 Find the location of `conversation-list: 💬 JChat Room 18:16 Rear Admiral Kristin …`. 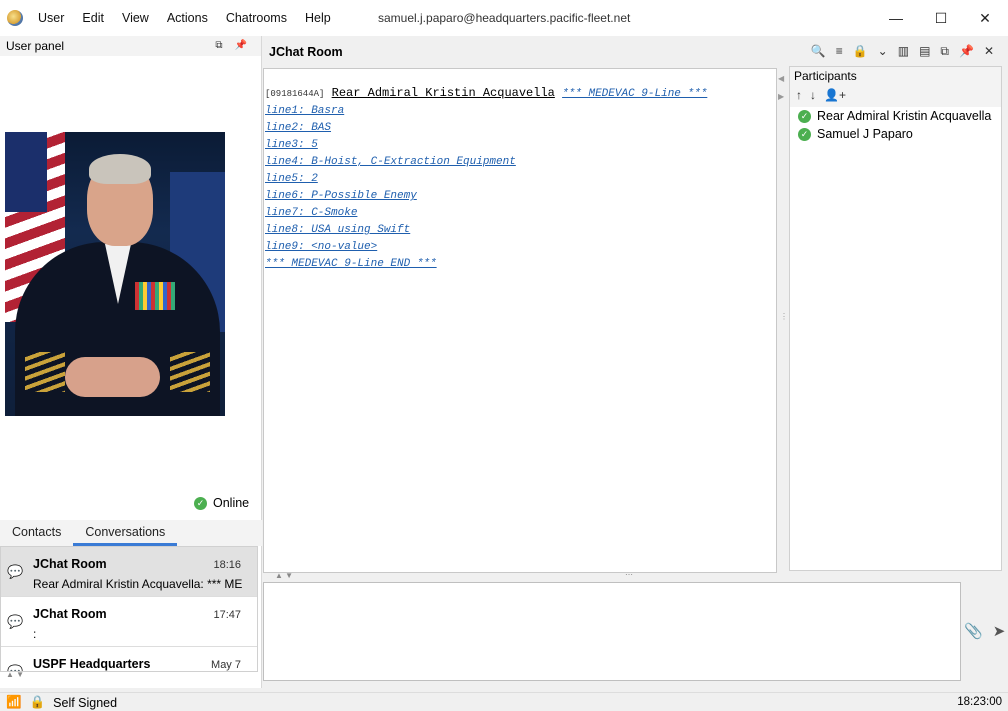

conversation-list: 💬 JChat Room 18:16 Rear Admiral Kristin … is located at coordinates (129, 609).